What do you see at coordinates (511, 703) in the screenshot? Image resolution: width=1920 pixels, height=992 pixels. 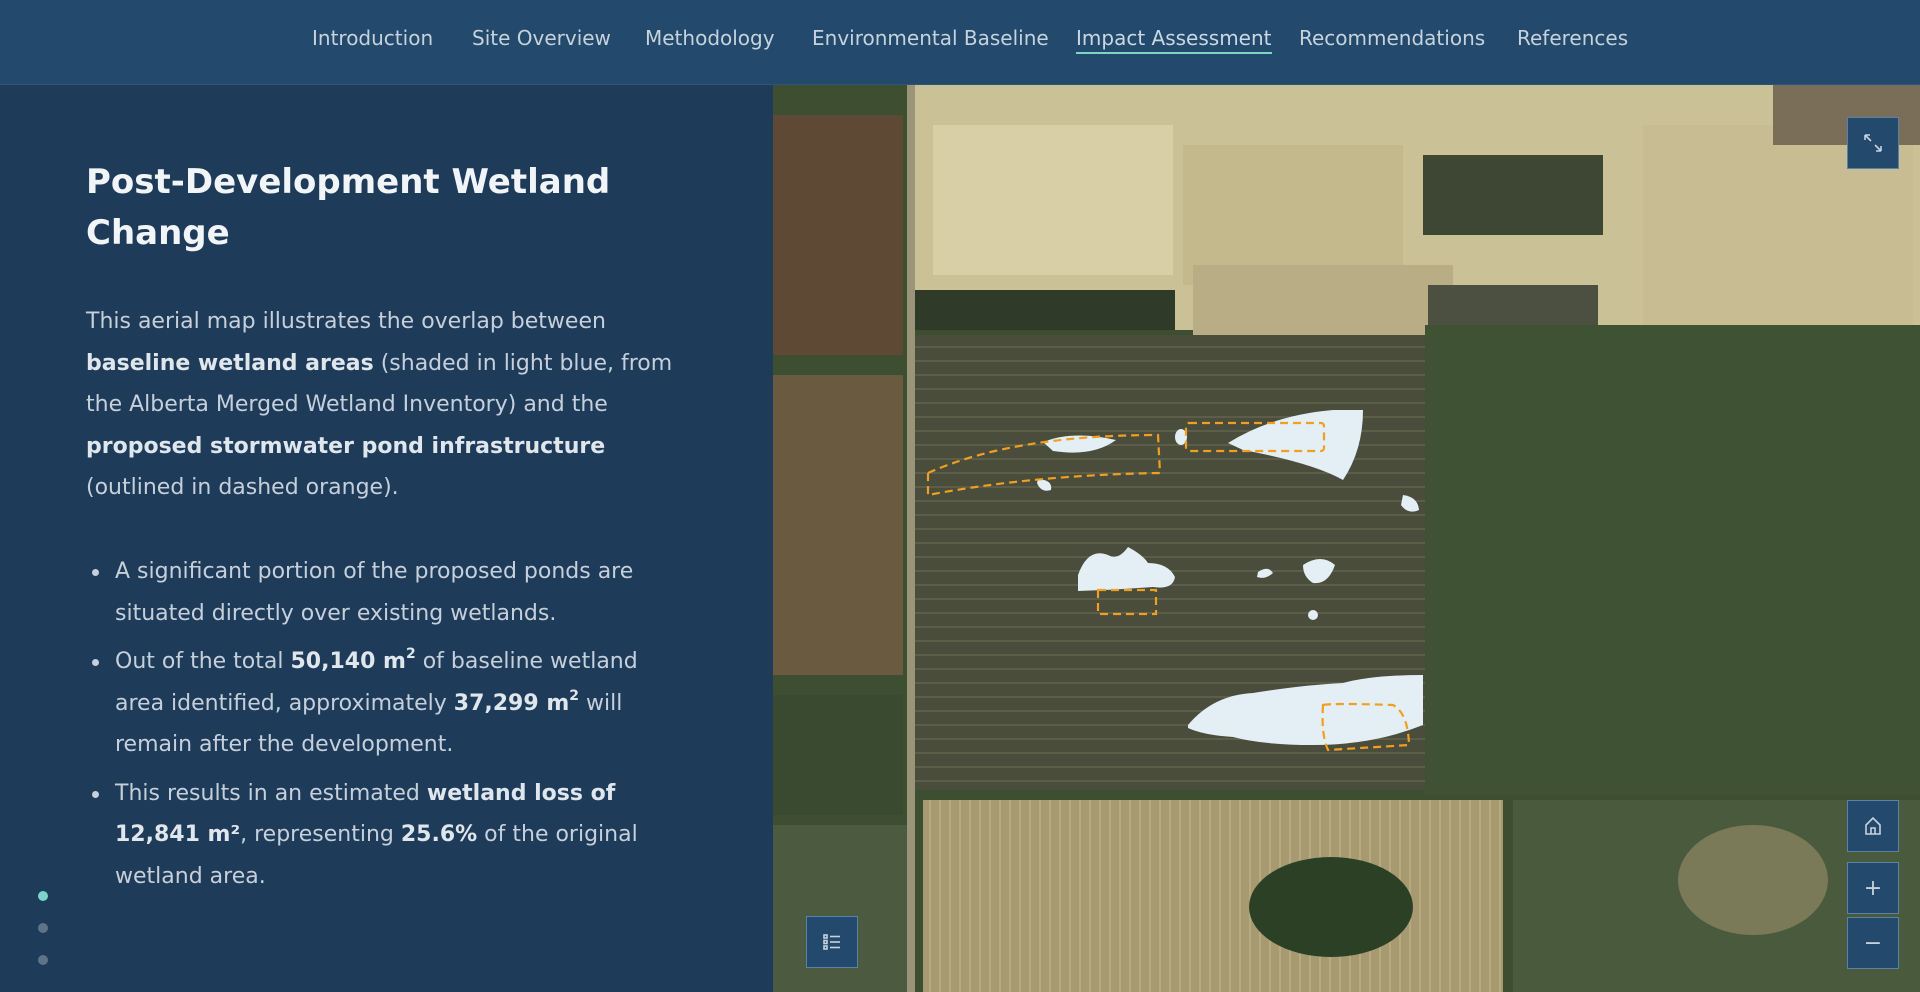 I see `remaining-area-value: 37,299 m` at bounding box center [511, 703].